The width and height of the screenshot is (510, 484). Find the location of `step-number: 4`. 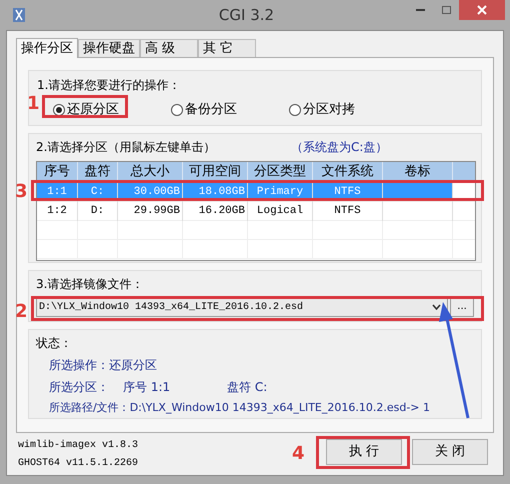

step-number: 4 is located at coordinates (298, 454).